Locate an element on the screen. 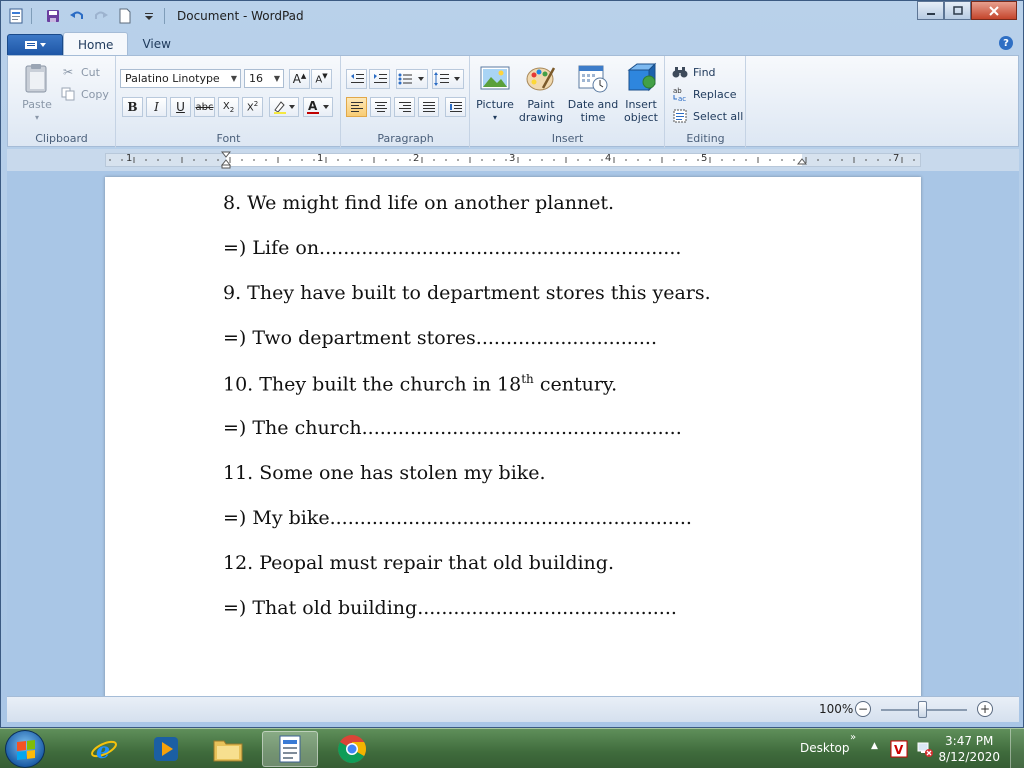 Image resolution: width=1024 pixels, height=768 pixels. binoculars-icon is located at coordinates (680, 72).